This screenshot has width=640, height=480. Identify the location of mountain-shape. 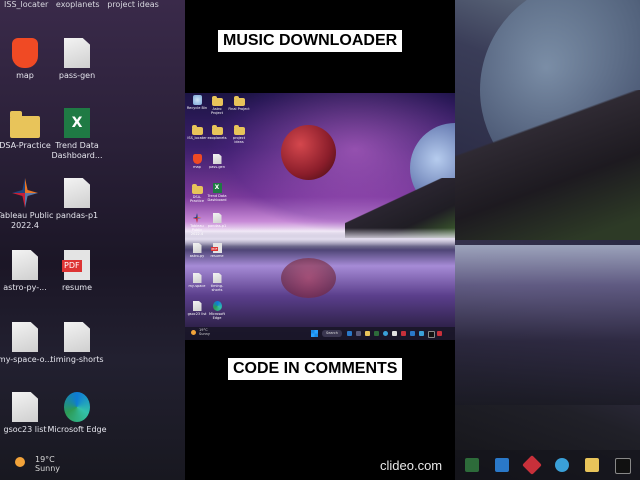
(547, 165).